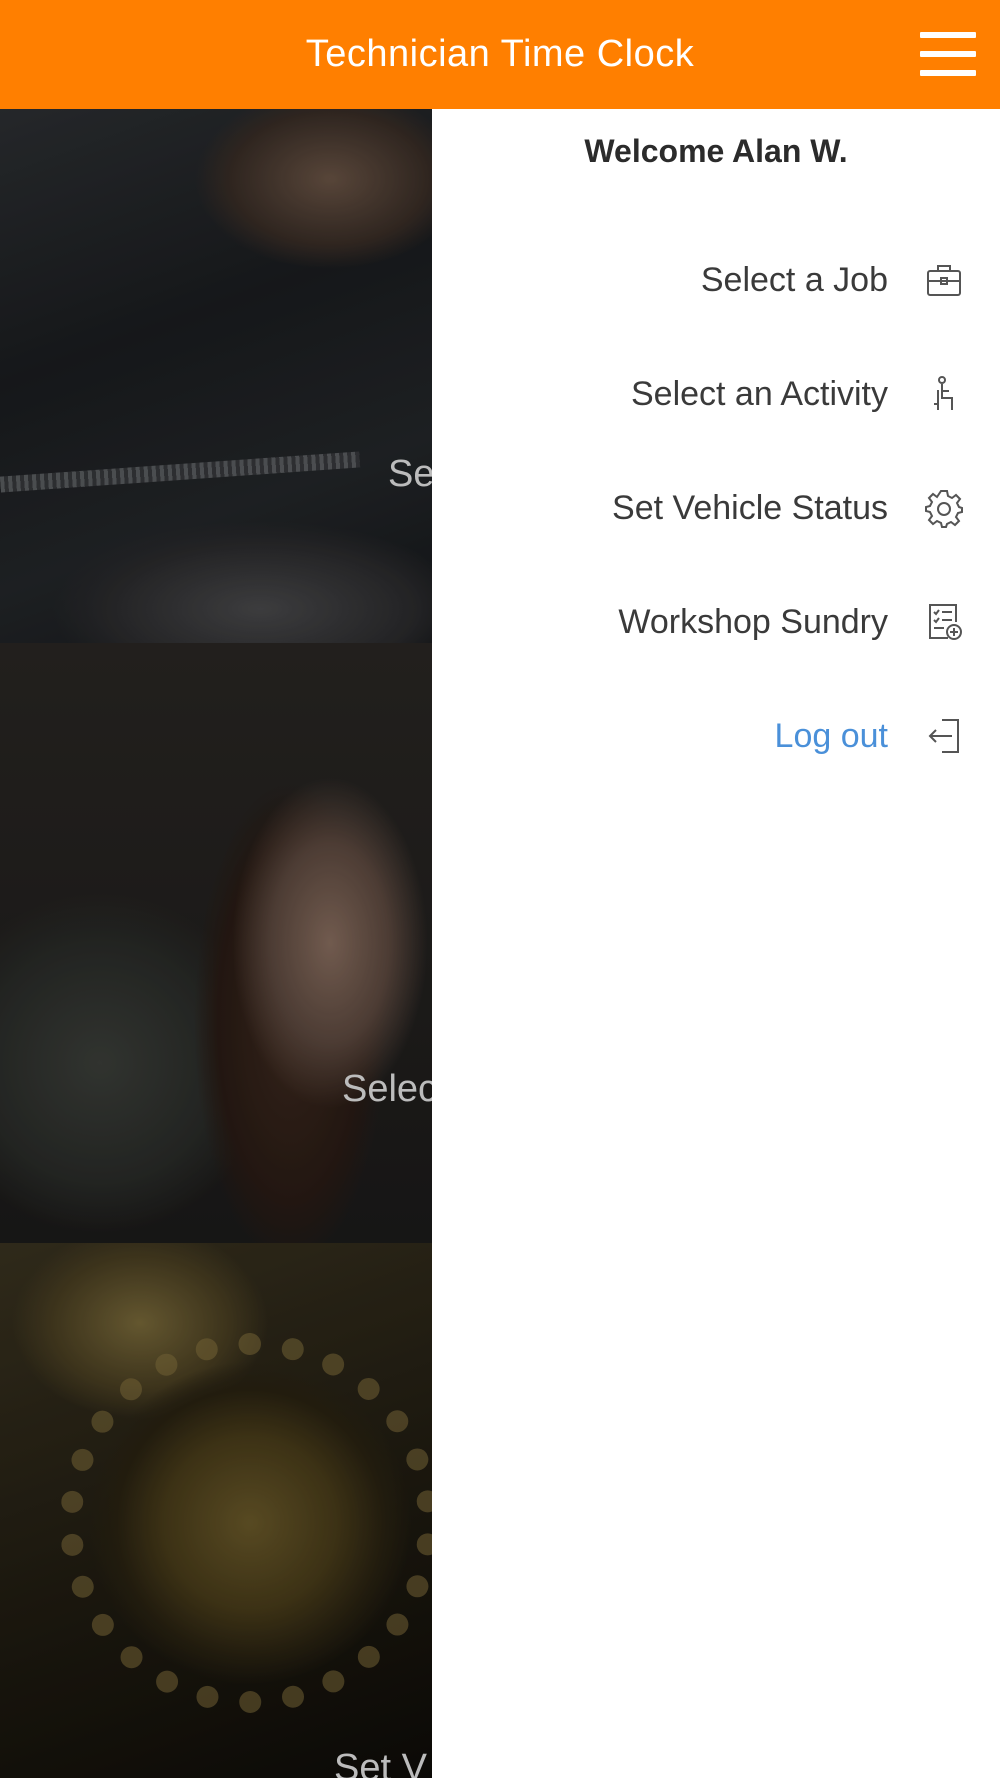 The height and width of the screenshot is (1778, 1000). Describe the element at coordinates (831, 736) in the screenshot. I see `menu-item-label: Log out` at that location.